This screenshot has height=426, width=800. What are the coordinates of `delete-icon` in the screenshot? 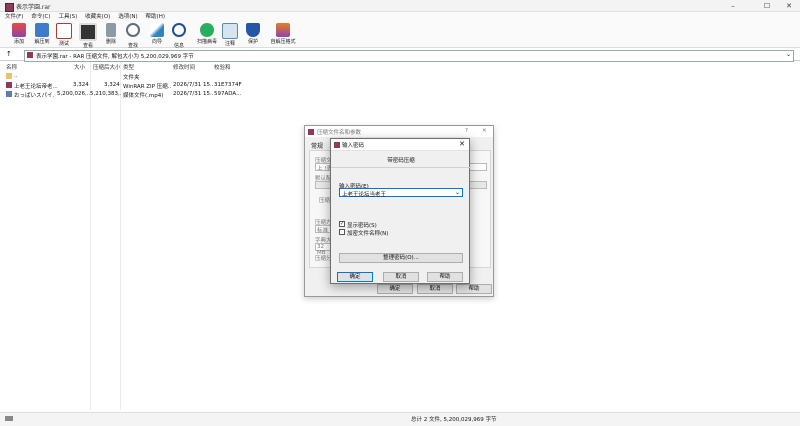 It's located at (111, 30).